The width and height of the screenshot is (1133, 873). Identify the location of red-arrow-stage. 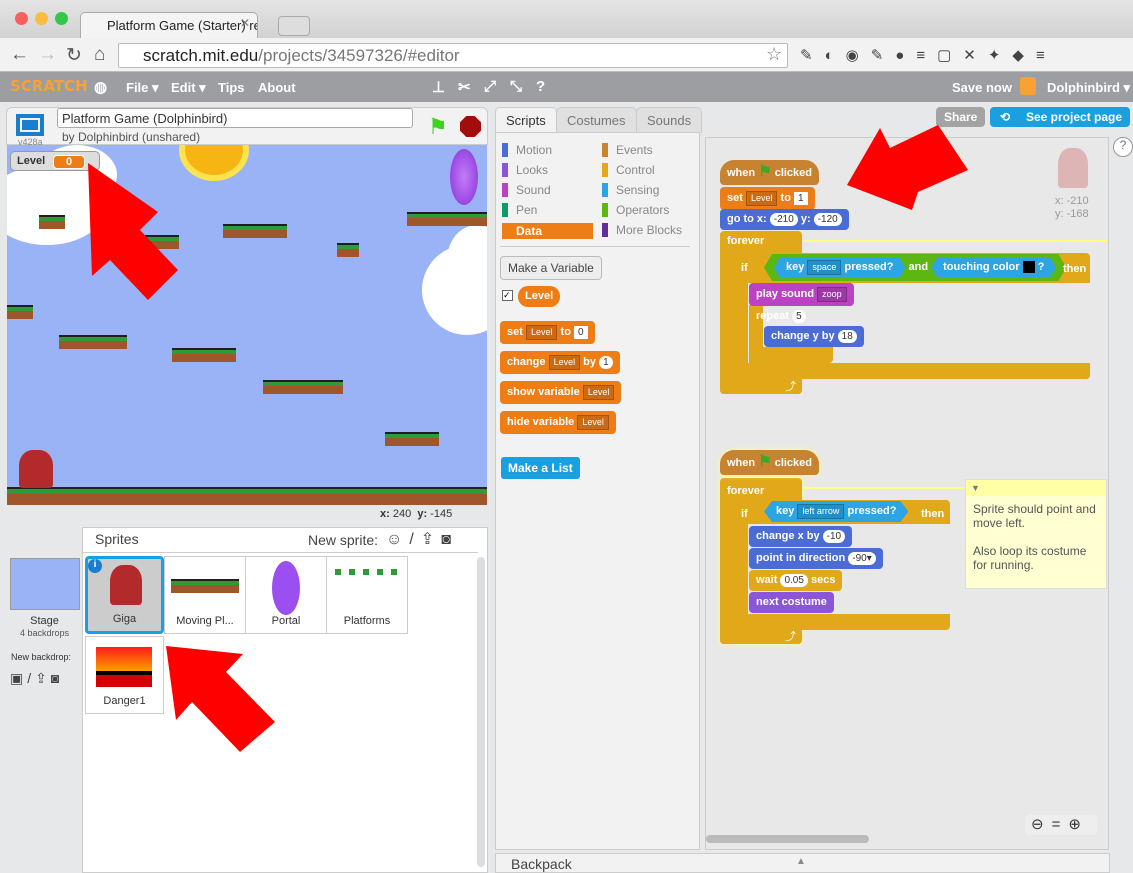
(133, 231).